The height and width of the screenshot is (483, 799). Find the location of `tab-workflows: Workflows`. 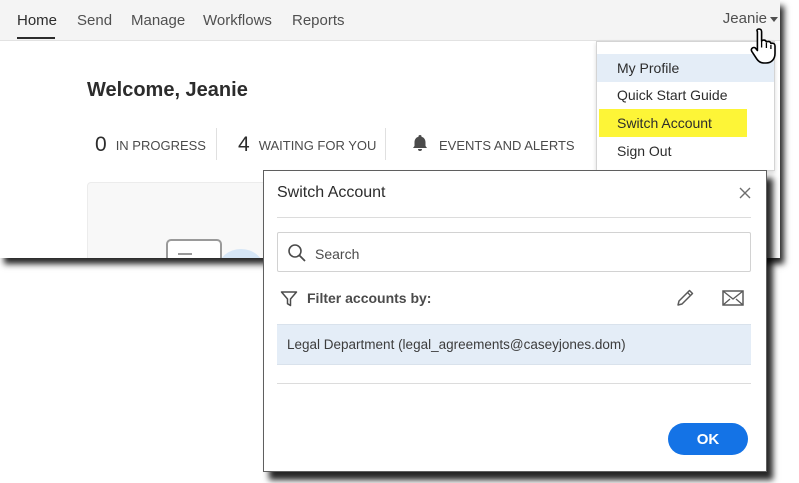

tab-workflows: Workflows is located at coordinates (237, 20).